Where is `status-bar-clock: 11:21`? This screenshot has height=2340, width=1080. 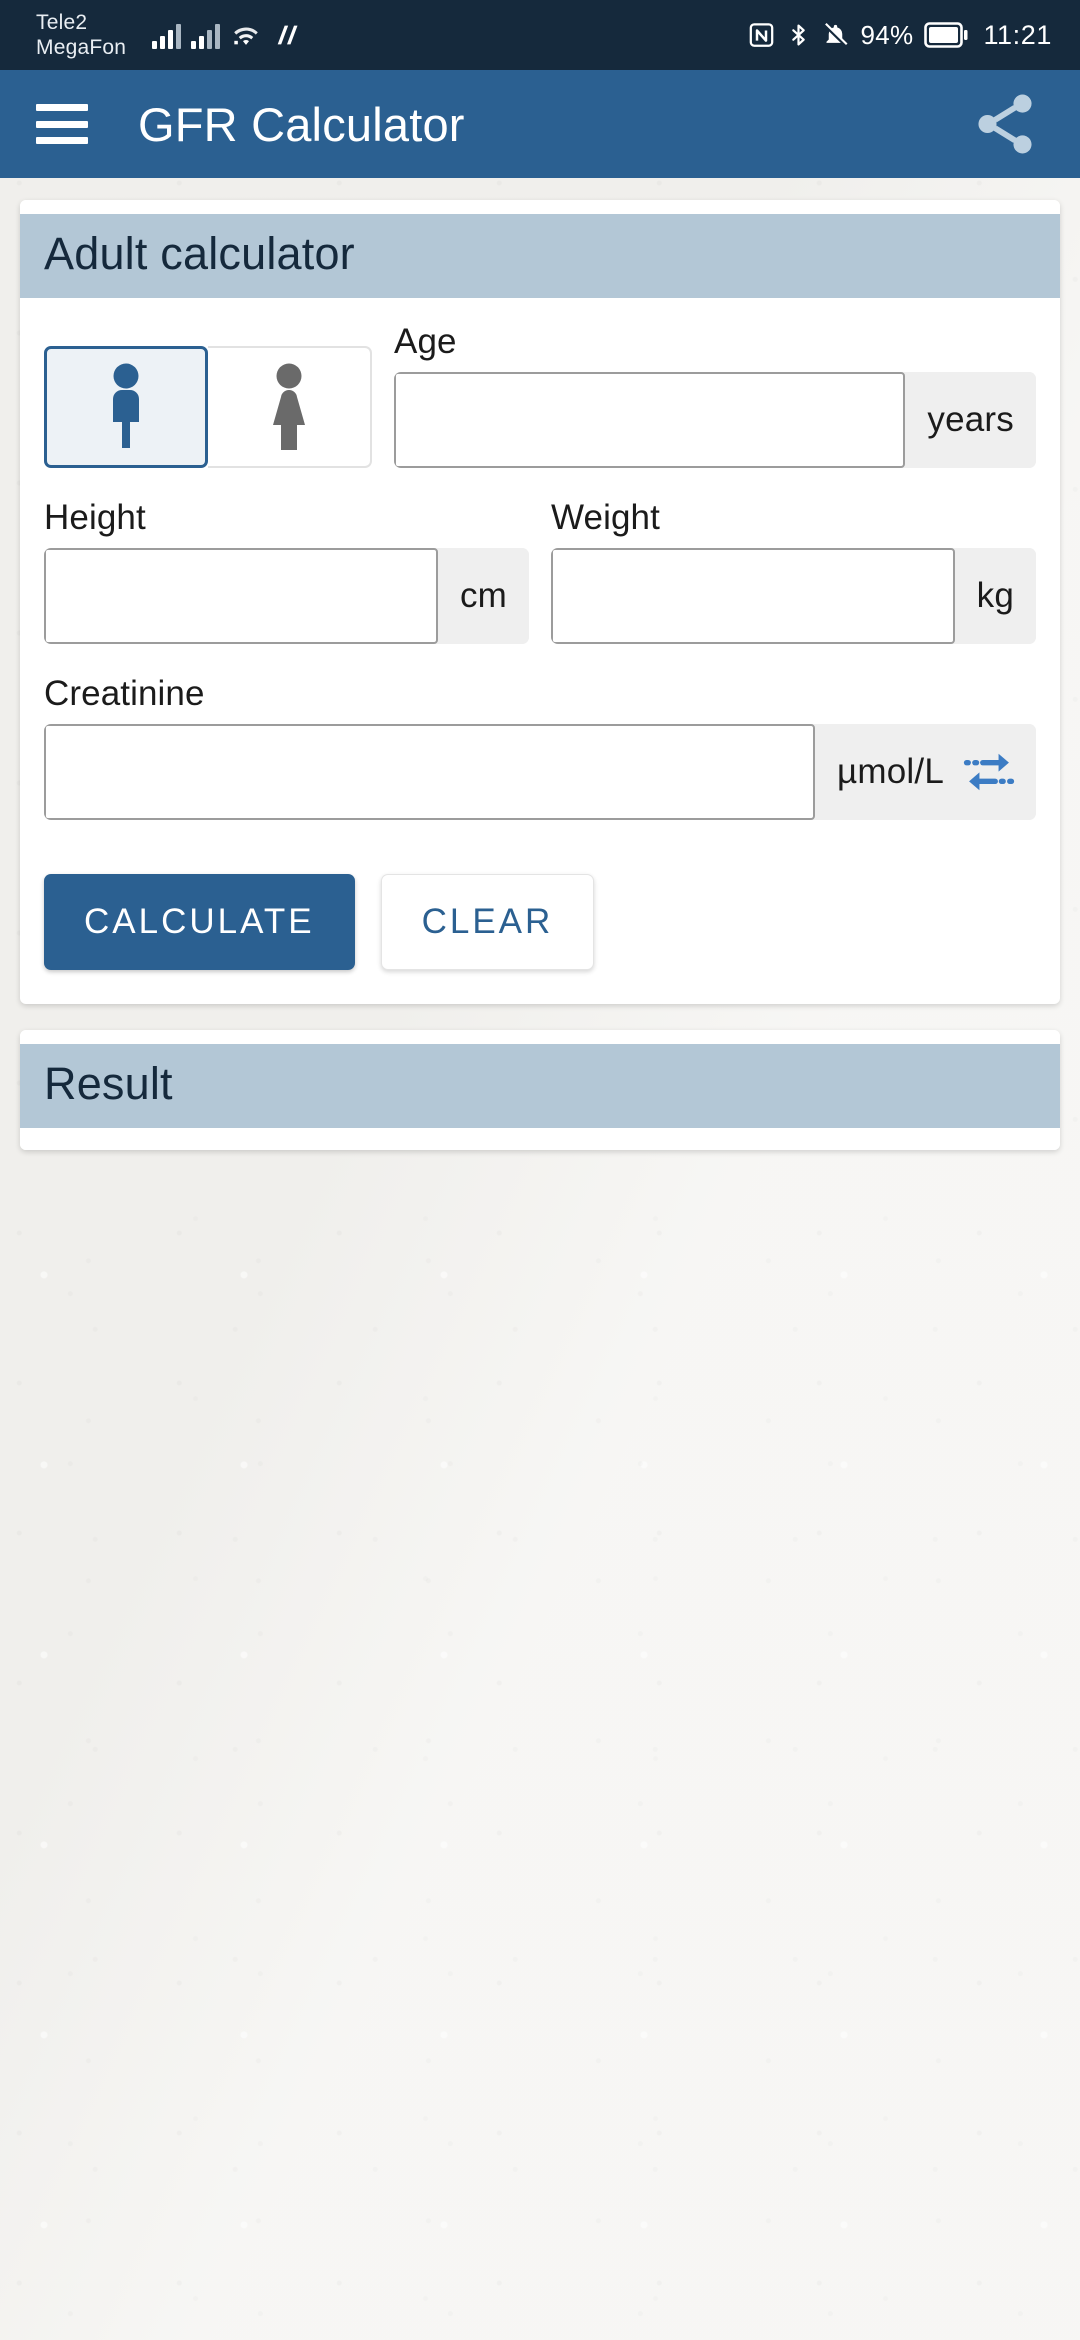
status-bar-clock: 11:21 is located at coordinates (1017, 34).